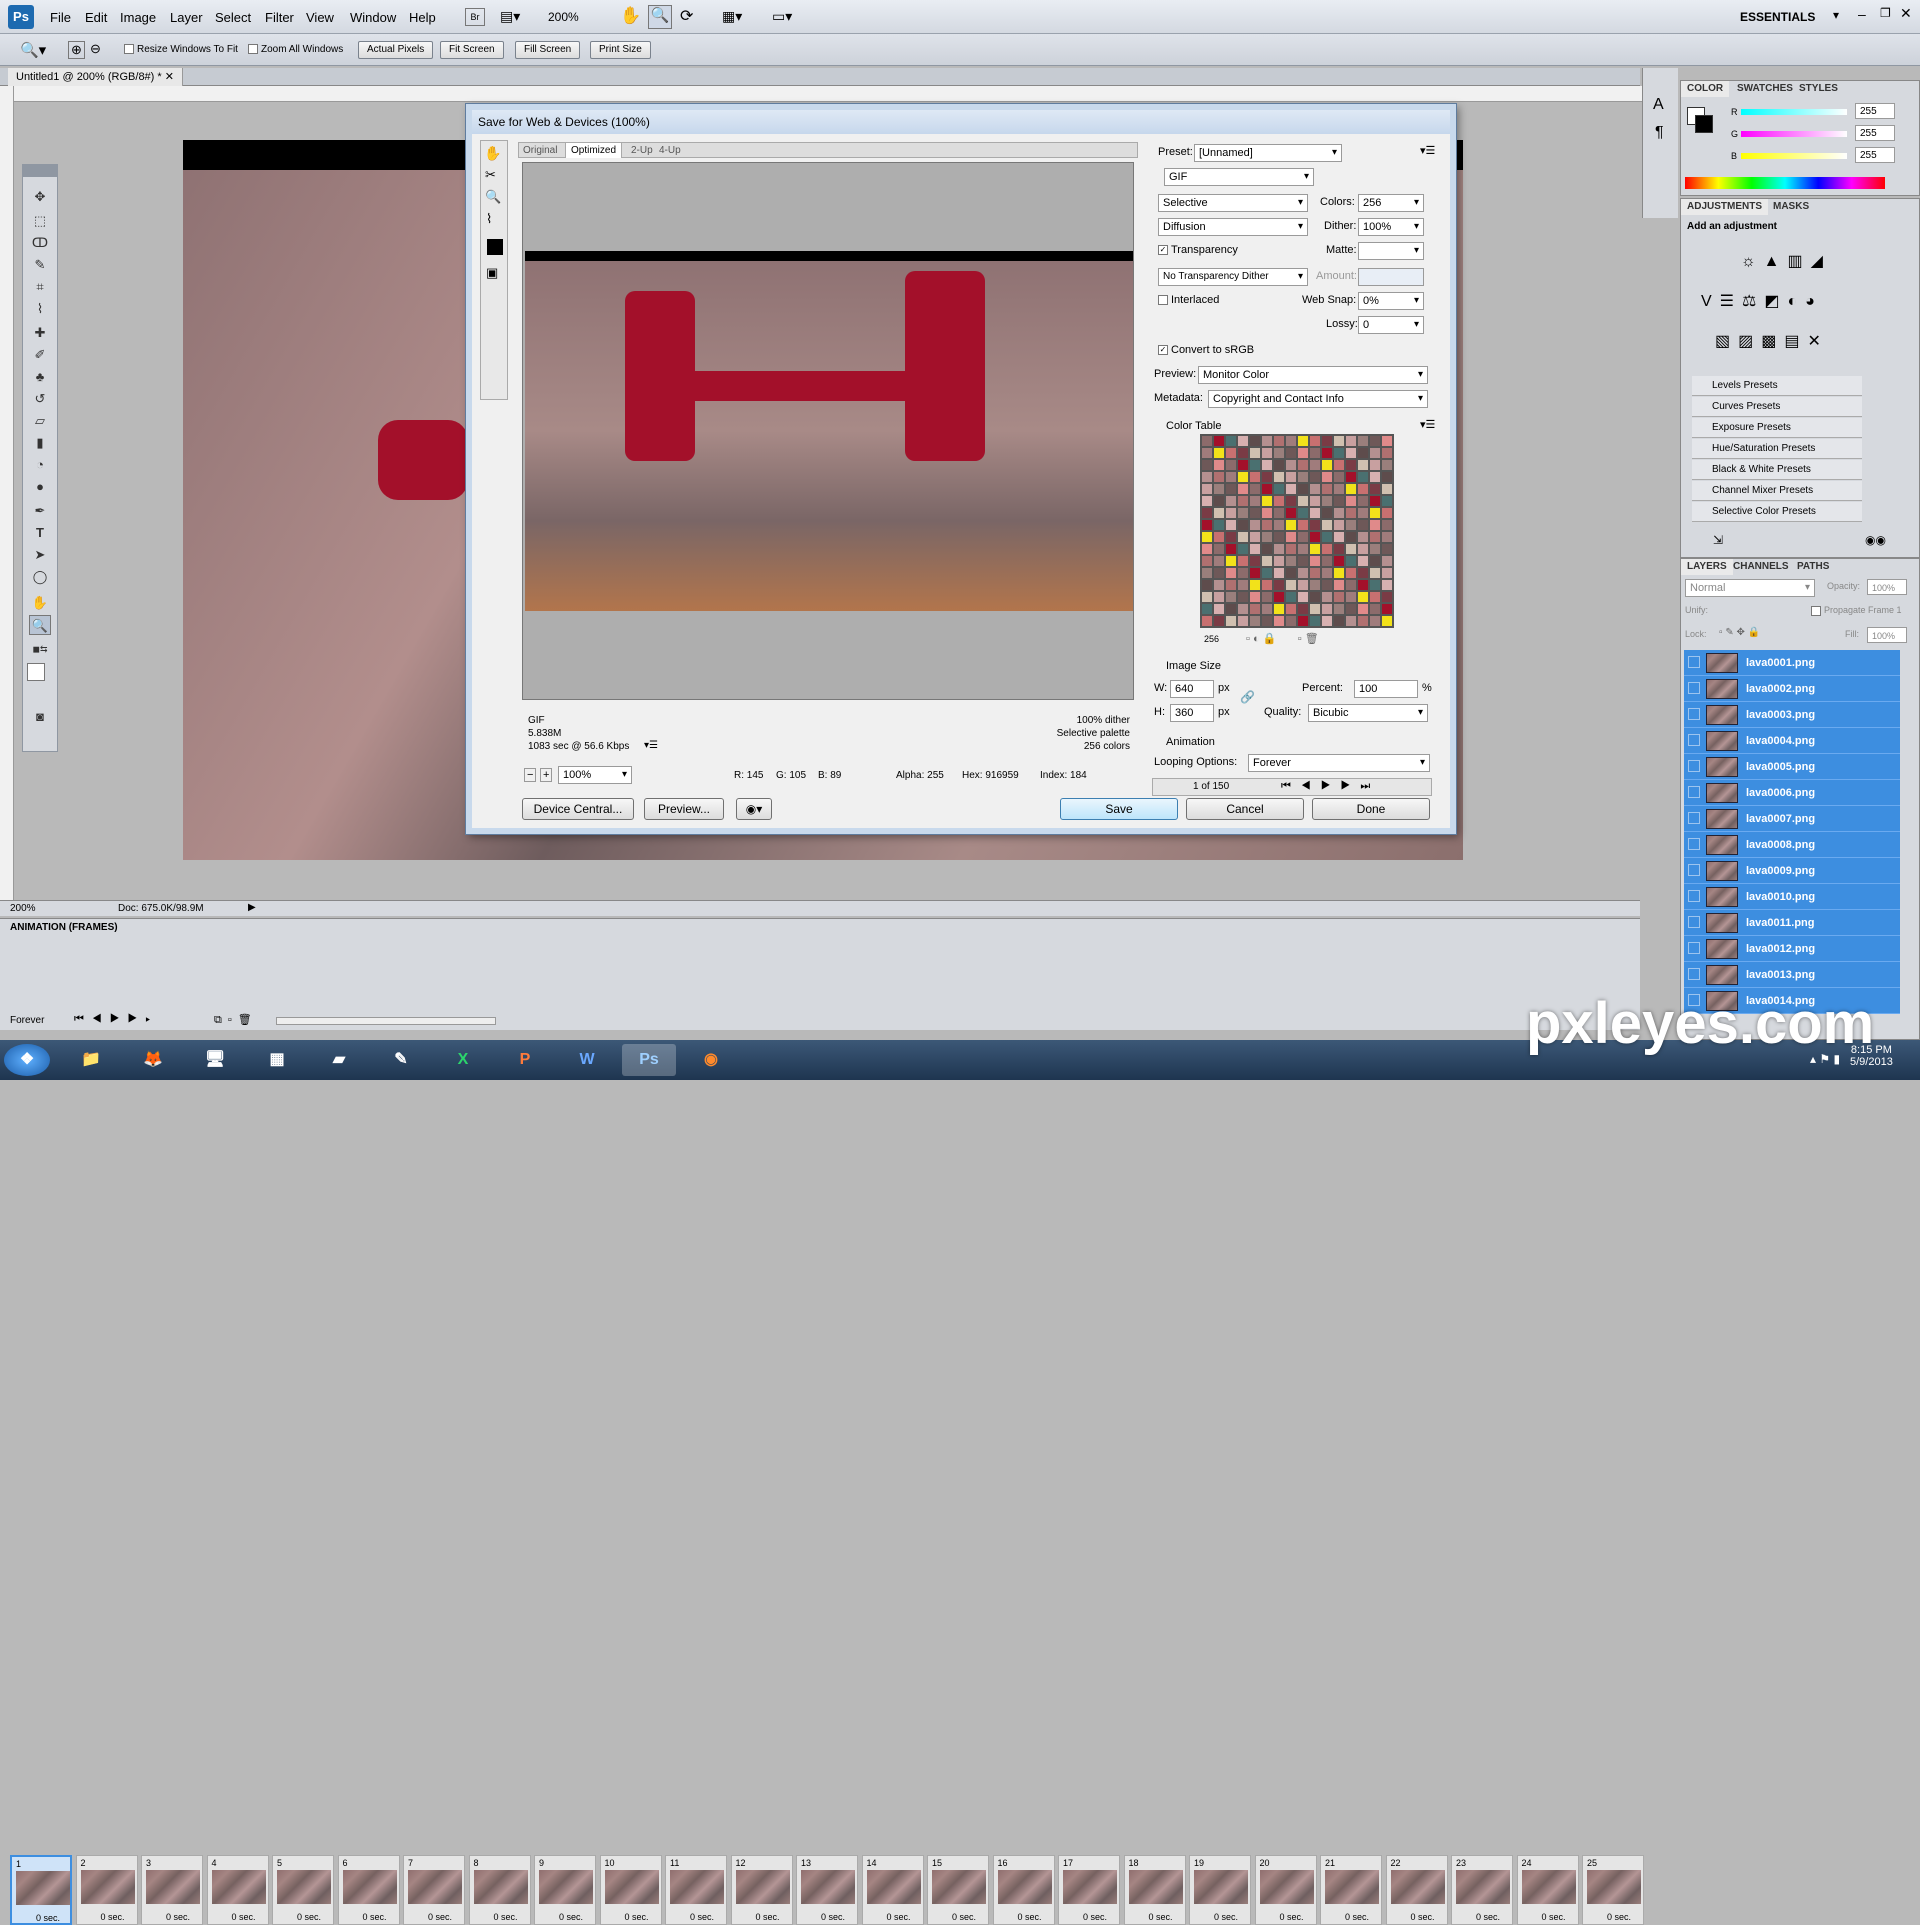  I want to click on arrange-documents-icon: ▦▾, so click(732, 16).